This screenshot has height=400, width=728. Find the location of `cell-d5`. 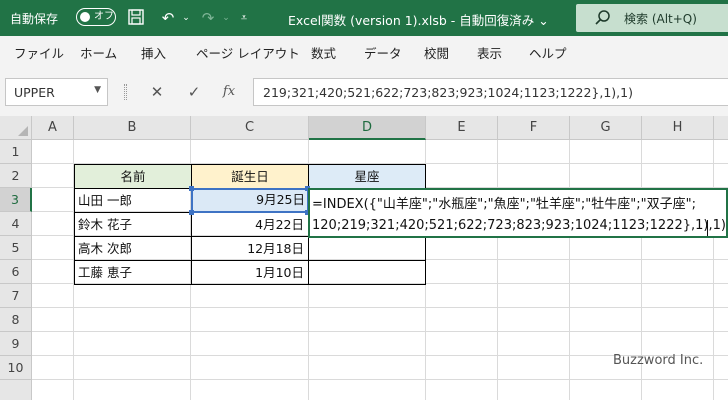

cell-d5 is located at coordinates (367, 248).